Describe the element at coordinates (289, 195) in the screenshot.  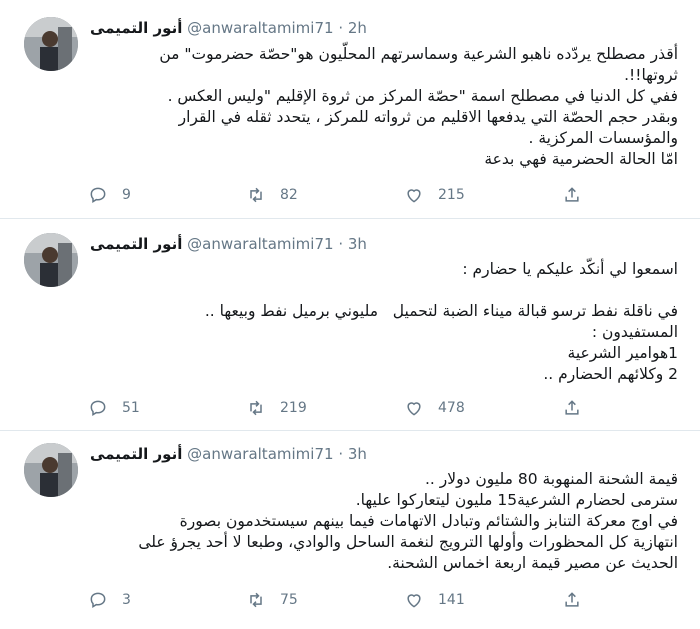
I see `retweet-count: 82` at that location.